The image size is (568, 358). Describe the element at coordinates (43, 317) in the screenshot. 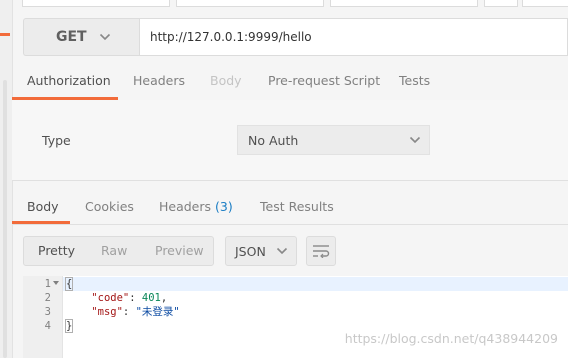

I see `line-number-gutter: 1 2 3 4` at that location.